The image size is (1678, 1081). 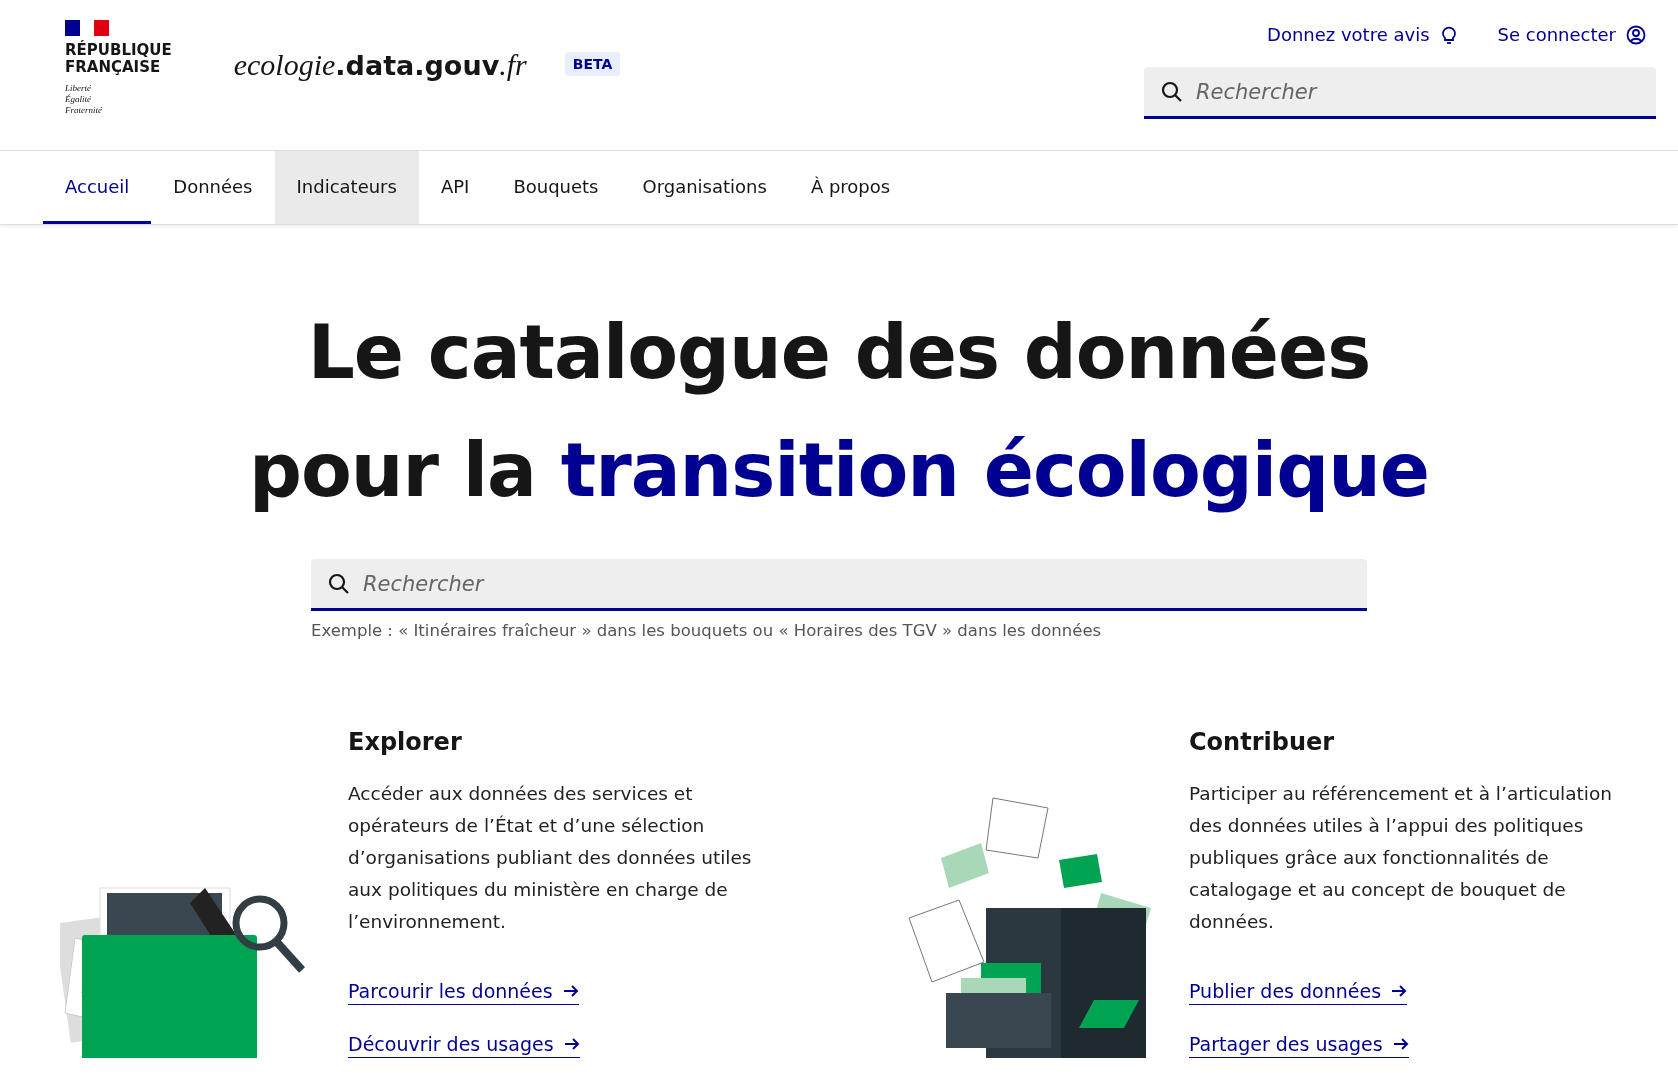 I want to click on flag-icon, so click(x=87, y=28).